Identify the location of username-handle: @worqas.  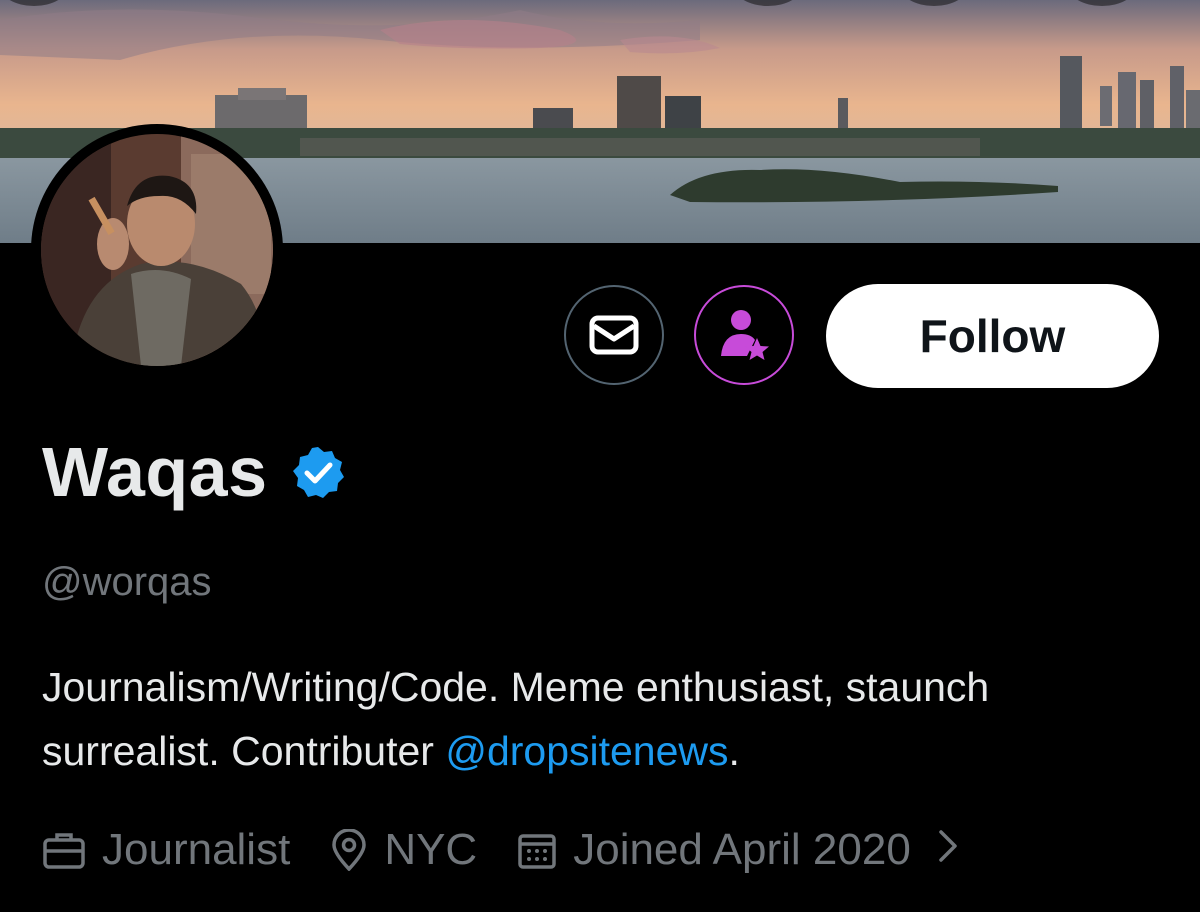
(127, 582).